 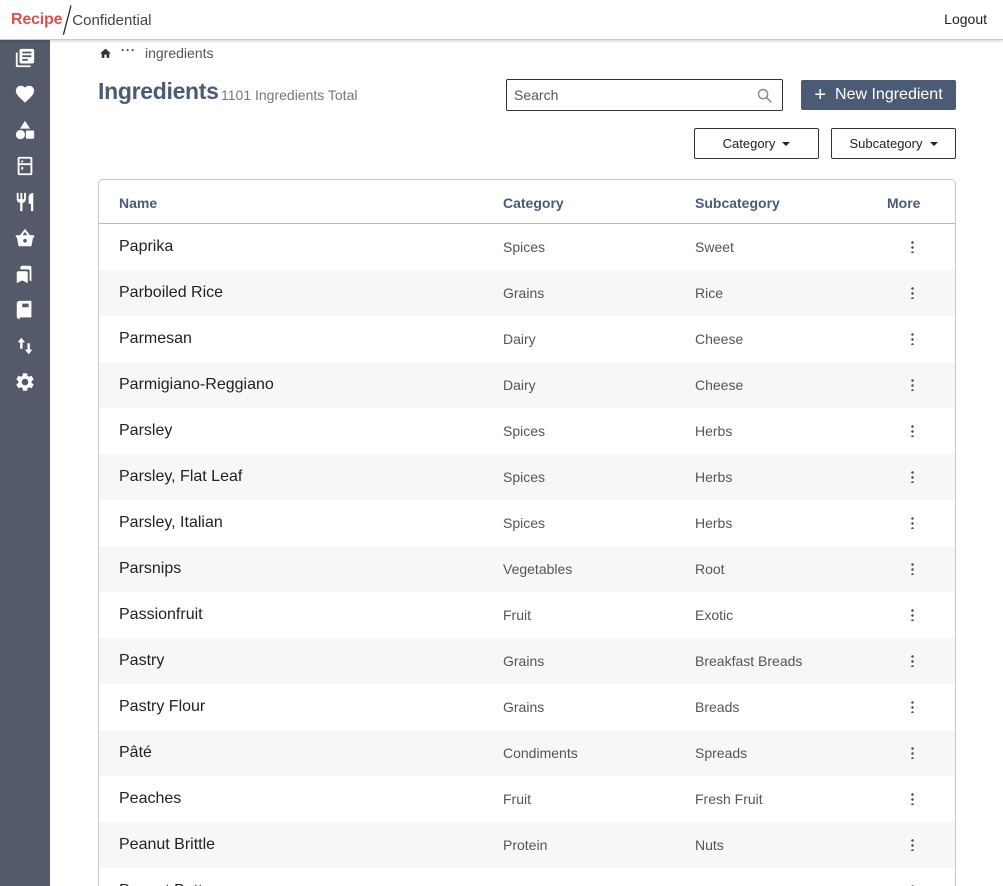 I want to click on column-header-name: Name, so click(x=138, y=203).